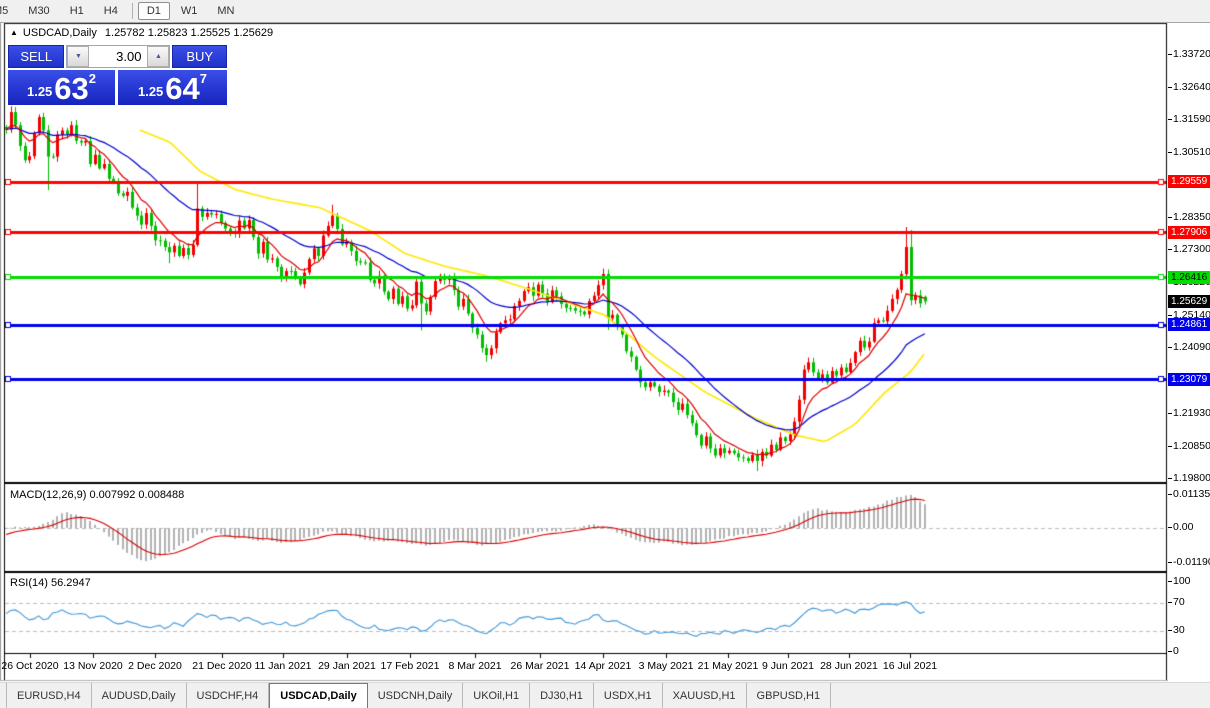  What do you see at coordinates (1176, 602) in the screenshot?
I see `rsi-tick-label: 70` at bounding box center [1176, 602].